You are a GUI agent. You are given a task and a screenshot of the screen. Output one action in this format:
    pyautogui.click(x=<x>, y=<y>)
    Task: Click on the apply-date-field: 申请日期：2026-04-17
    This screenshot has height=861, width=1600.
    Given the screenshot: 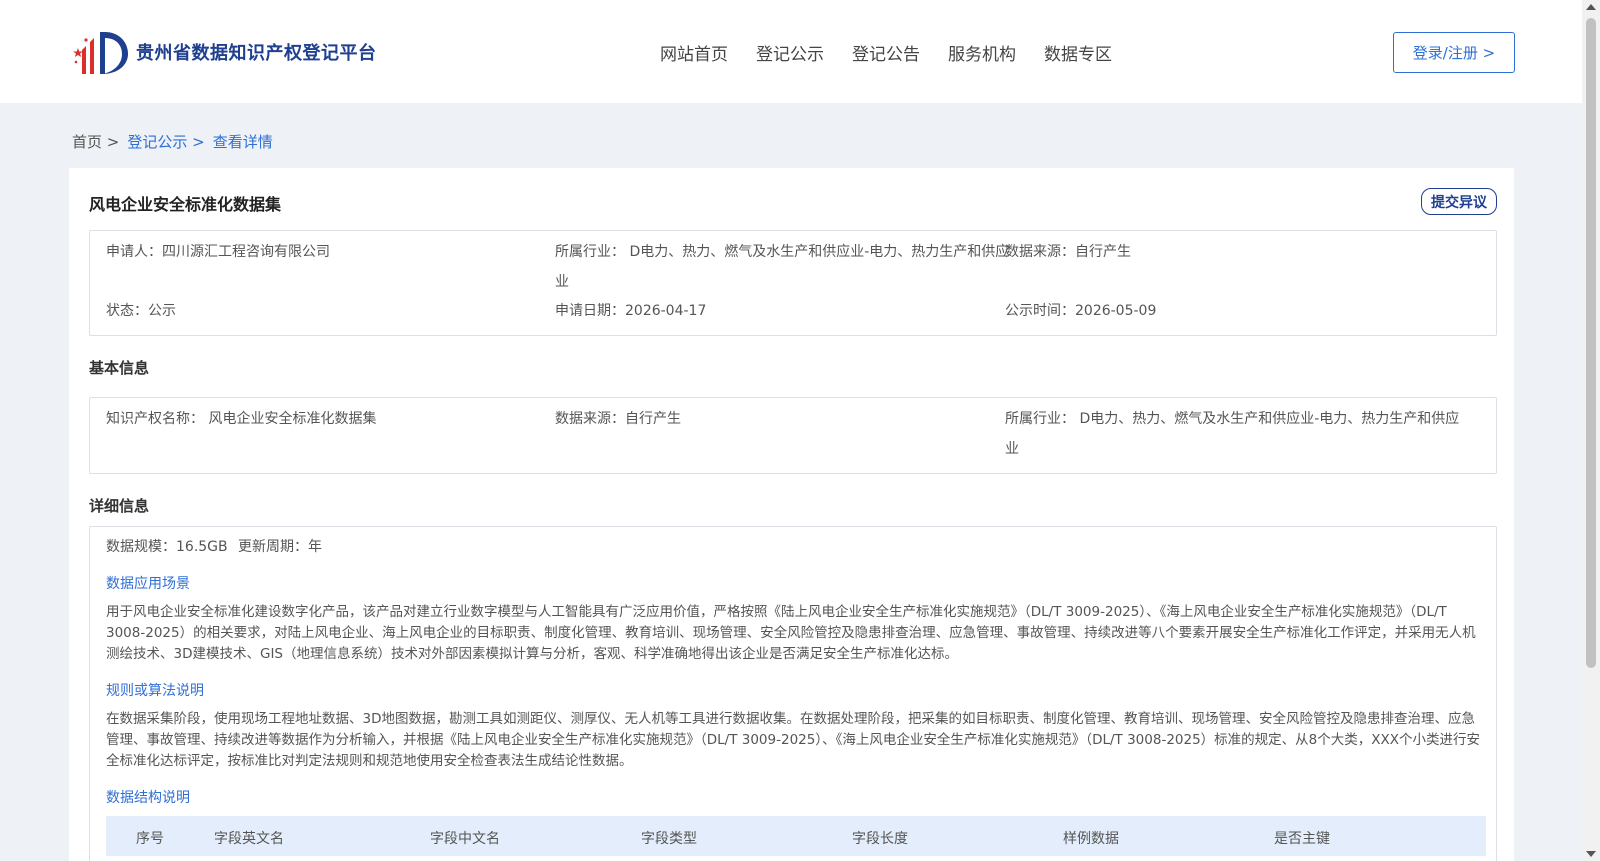 What is the action you would take?
    pyautogui.click(x=631, y=311)
    